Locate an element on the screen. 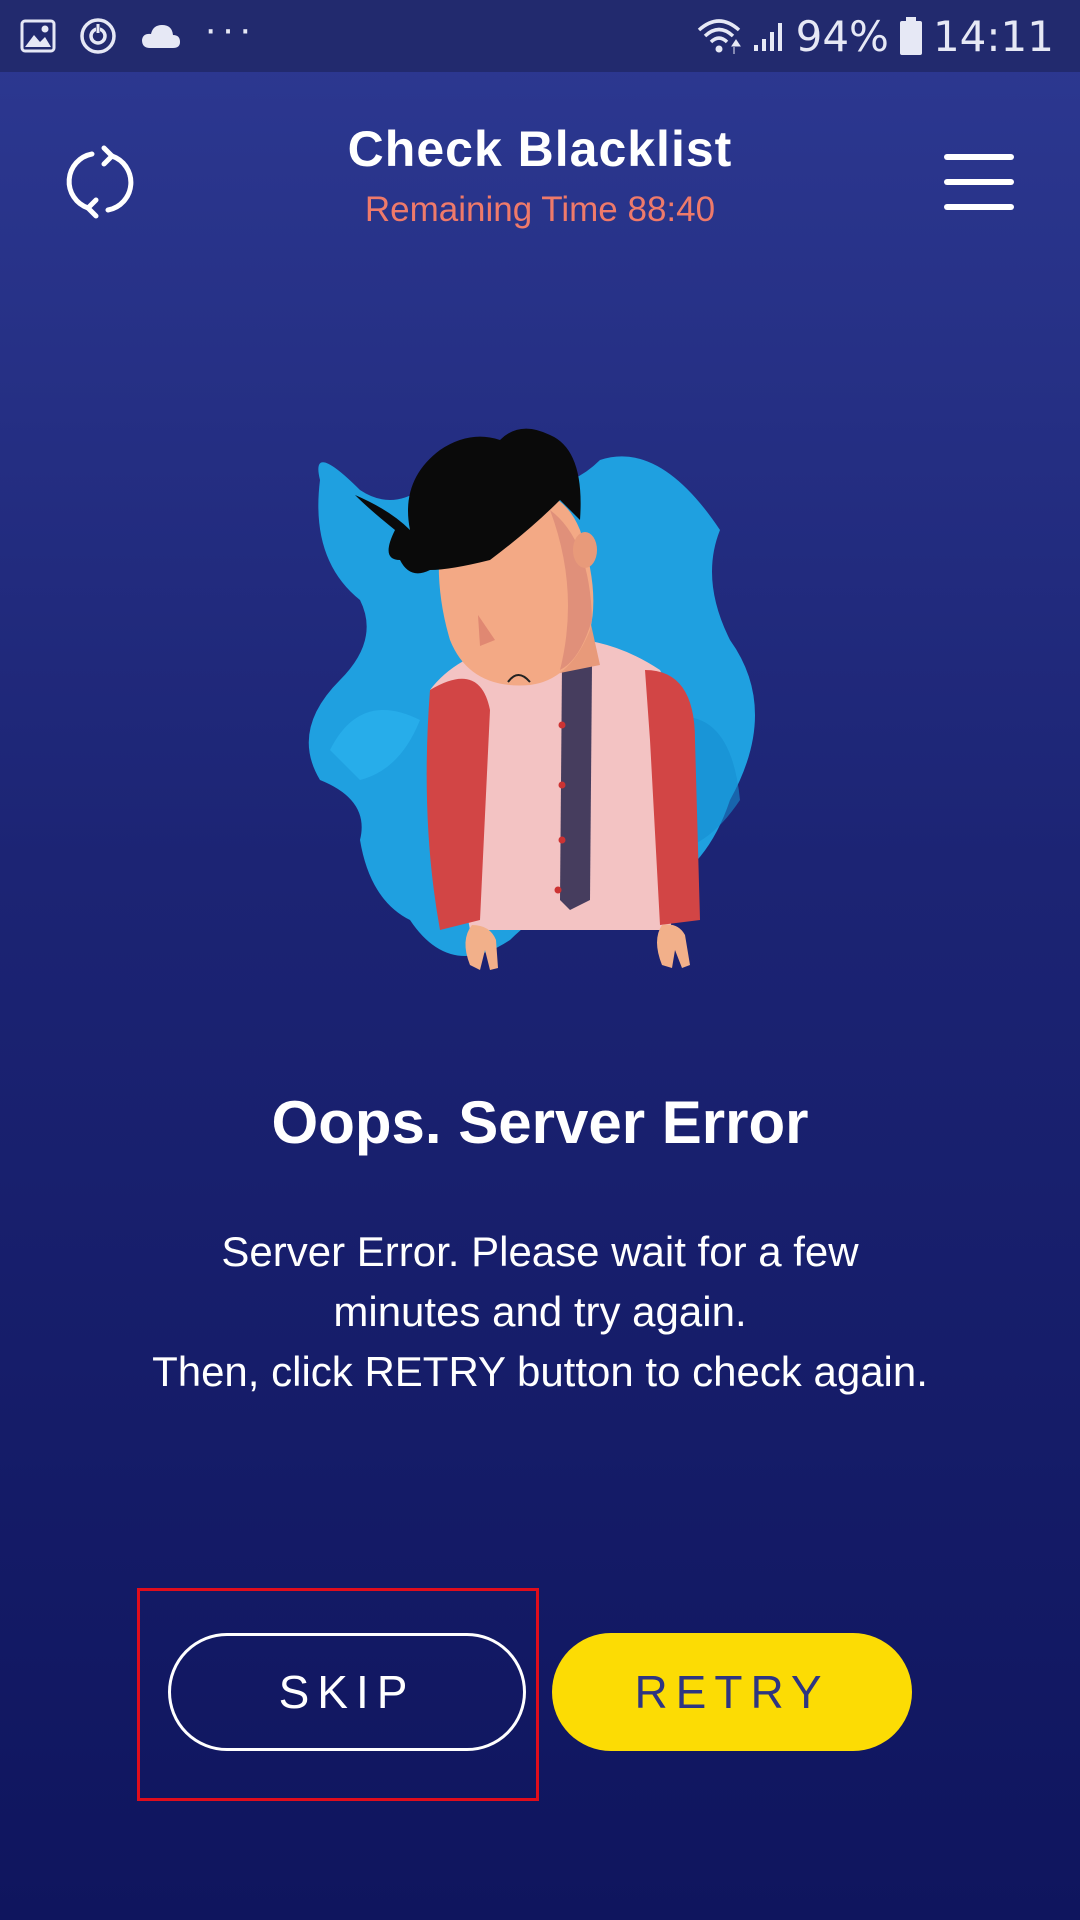  cloud-icon is located at coordinates (161, 36).